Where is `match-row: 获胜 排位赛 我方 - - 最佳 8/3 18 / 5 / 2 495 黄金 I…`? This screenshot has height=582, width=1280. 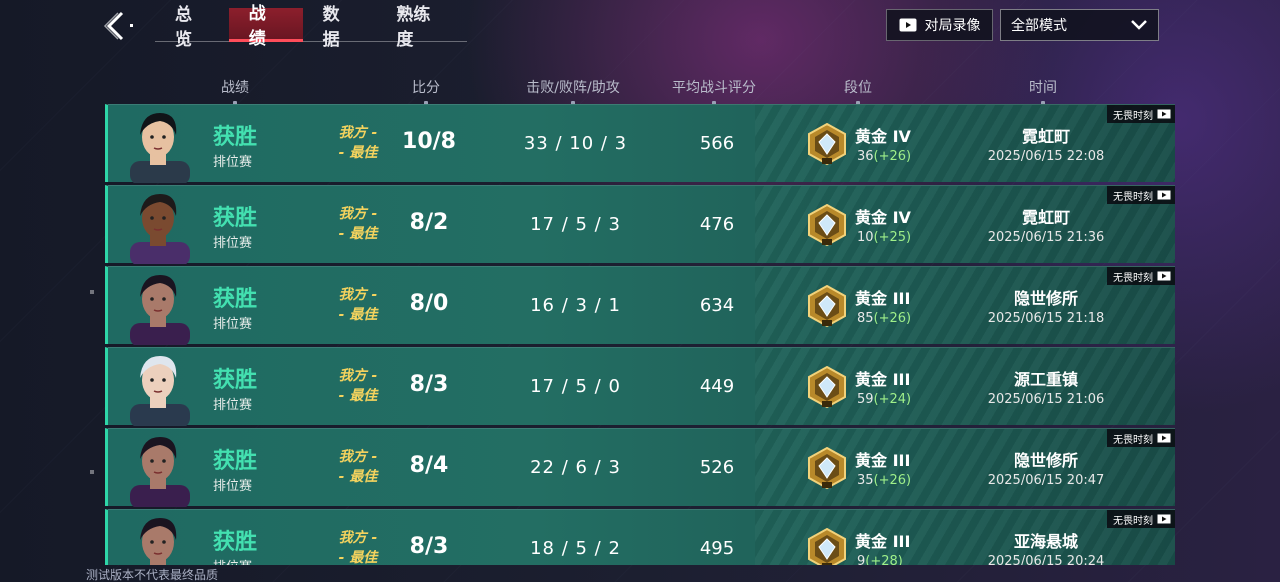 match-row: 获胜 排位赛 我方 - - 最佳 8/3 18 / 5 / 2 495 黄金 I… is located at coordinates (640, 537).